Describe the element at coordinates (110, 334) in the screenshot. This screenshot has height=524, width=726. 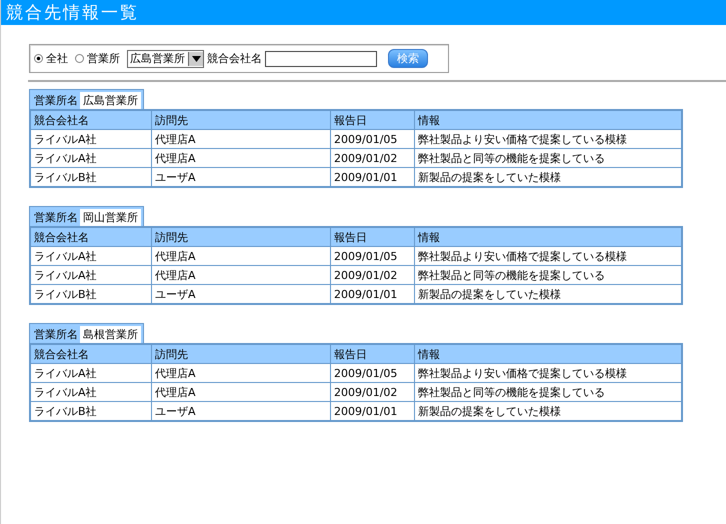
I see `office-name: 島根営業所` at that location.